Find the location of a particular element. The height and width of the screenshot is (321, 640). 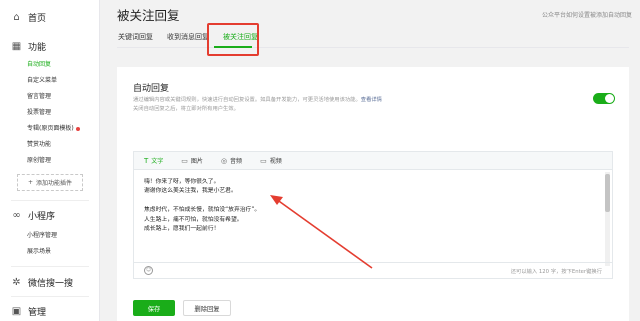

add-plugin-label: 添加功能插件 is located at coordinates (54, 183).